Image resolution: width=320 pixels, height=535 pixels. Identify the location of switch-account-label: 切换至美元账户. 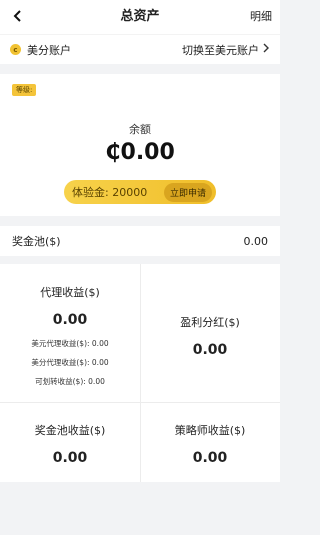
(220, 50).